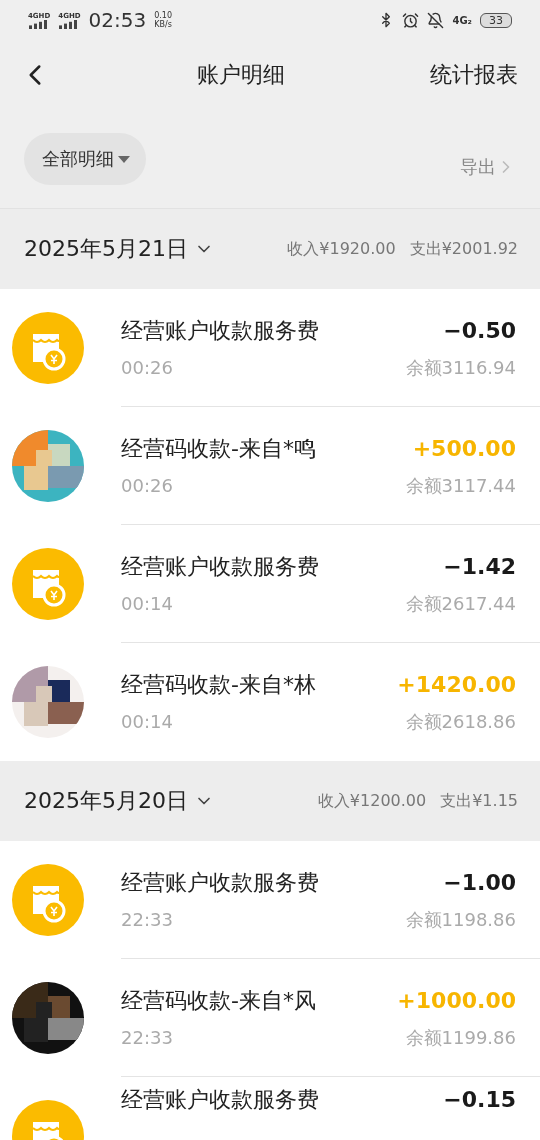  What do you see at coordinates (218, 1000) in the screenshot?
I see `transaction-title: 经营码收款-来自*风` at bounding box center [218, 1000].